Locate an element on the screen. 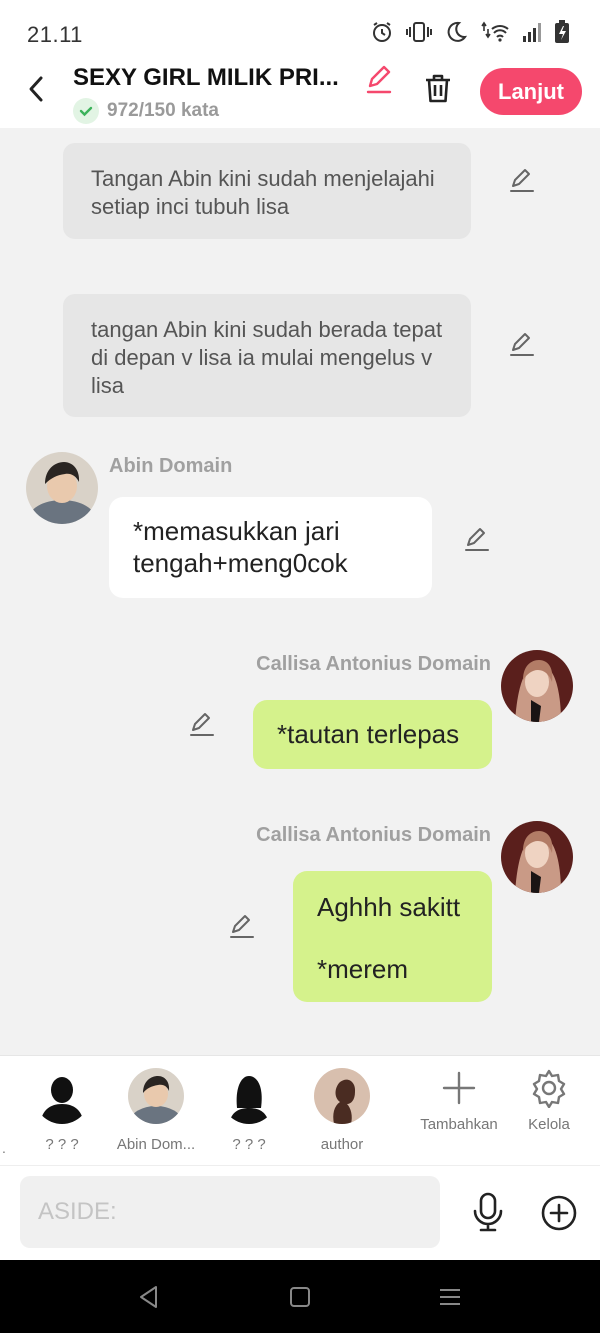 This screenshot has height=1333, width=600. avatar-abin-small is located at coordinates (156, 1096).